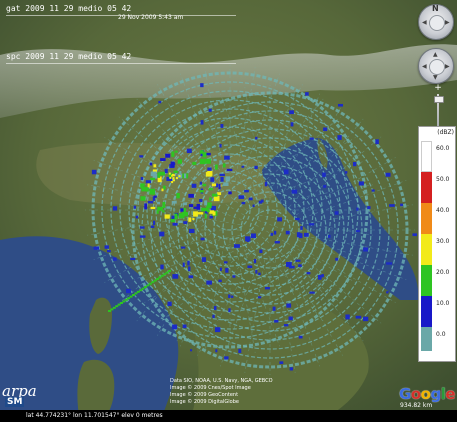 The width and height of the screenshot is (457, 422). What do you see at coordinates (424, 66) in the screenshot?
I see `move-left-icon: ◀` at bounding box center [424, 66].